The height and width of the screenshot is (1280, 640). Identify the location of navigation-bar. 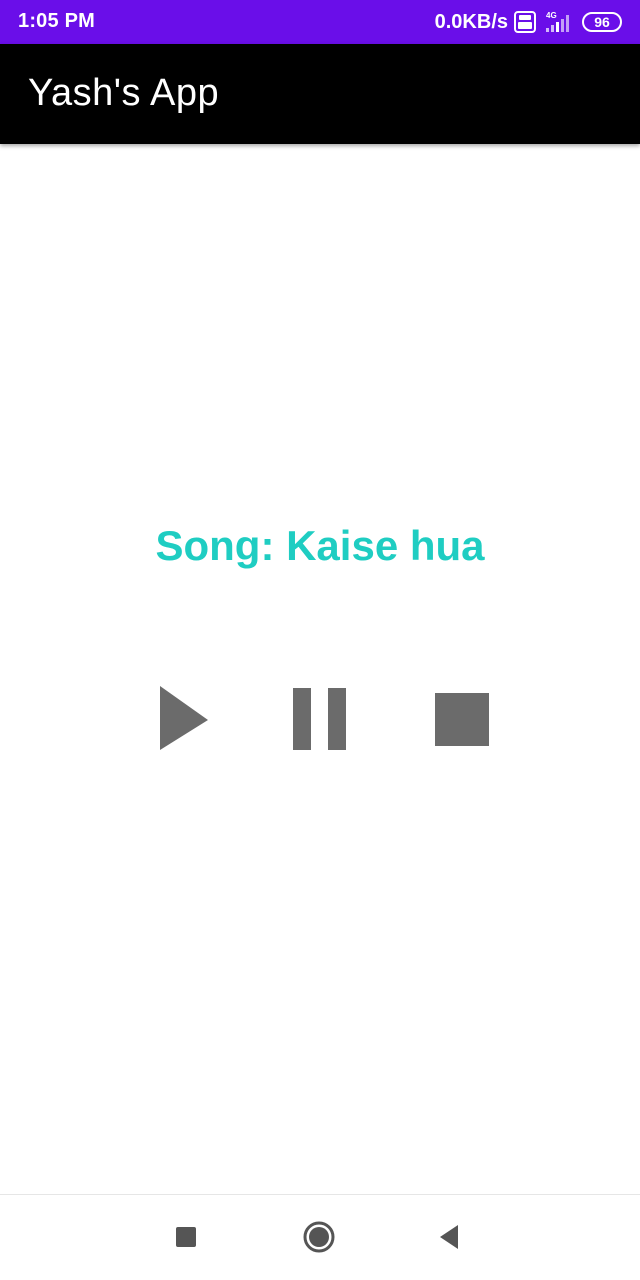
(320, 1237).